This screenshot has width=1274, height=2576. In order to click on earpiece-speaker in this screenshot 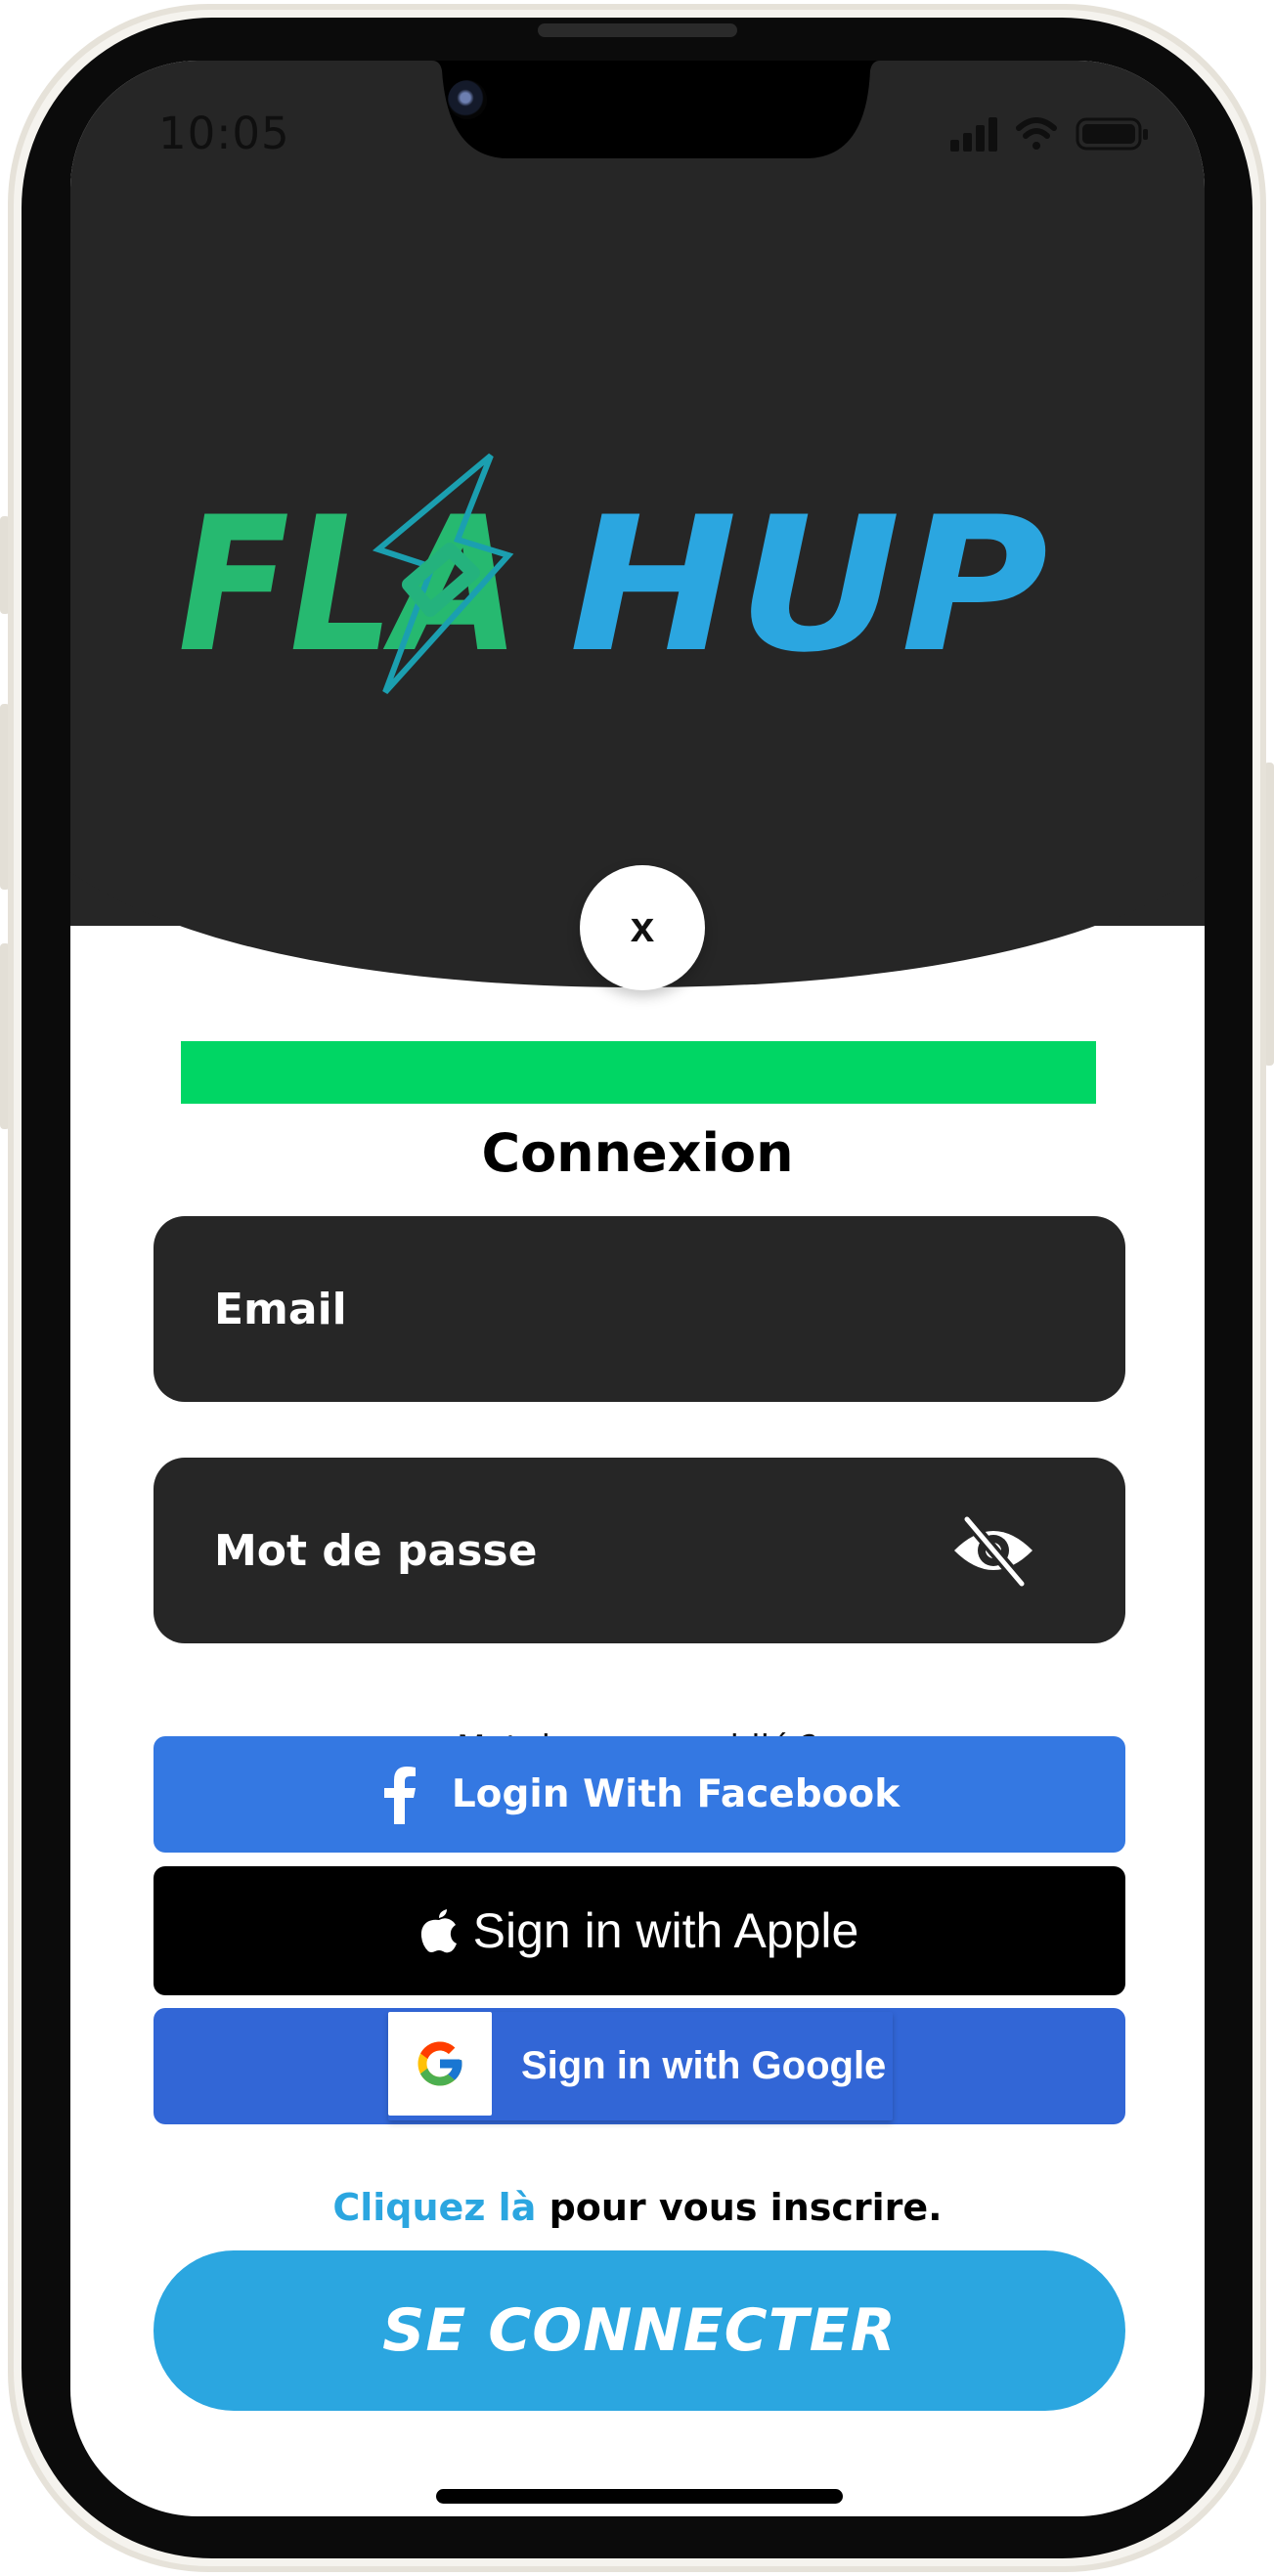, I will do `click(638, 30)`.